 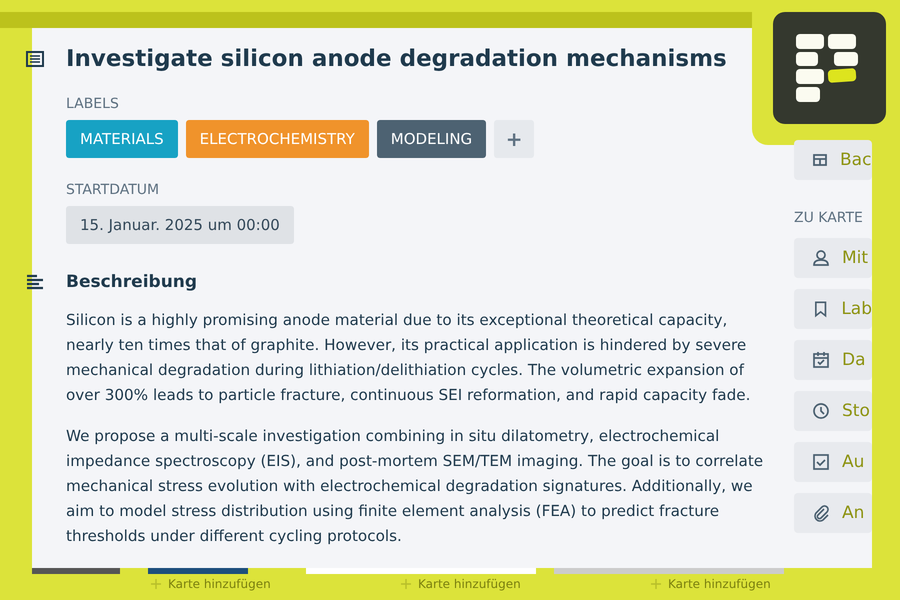 I want to click on start-date-button: 15. Januar. 2025 um 00:00, so click(x=180, y=225).